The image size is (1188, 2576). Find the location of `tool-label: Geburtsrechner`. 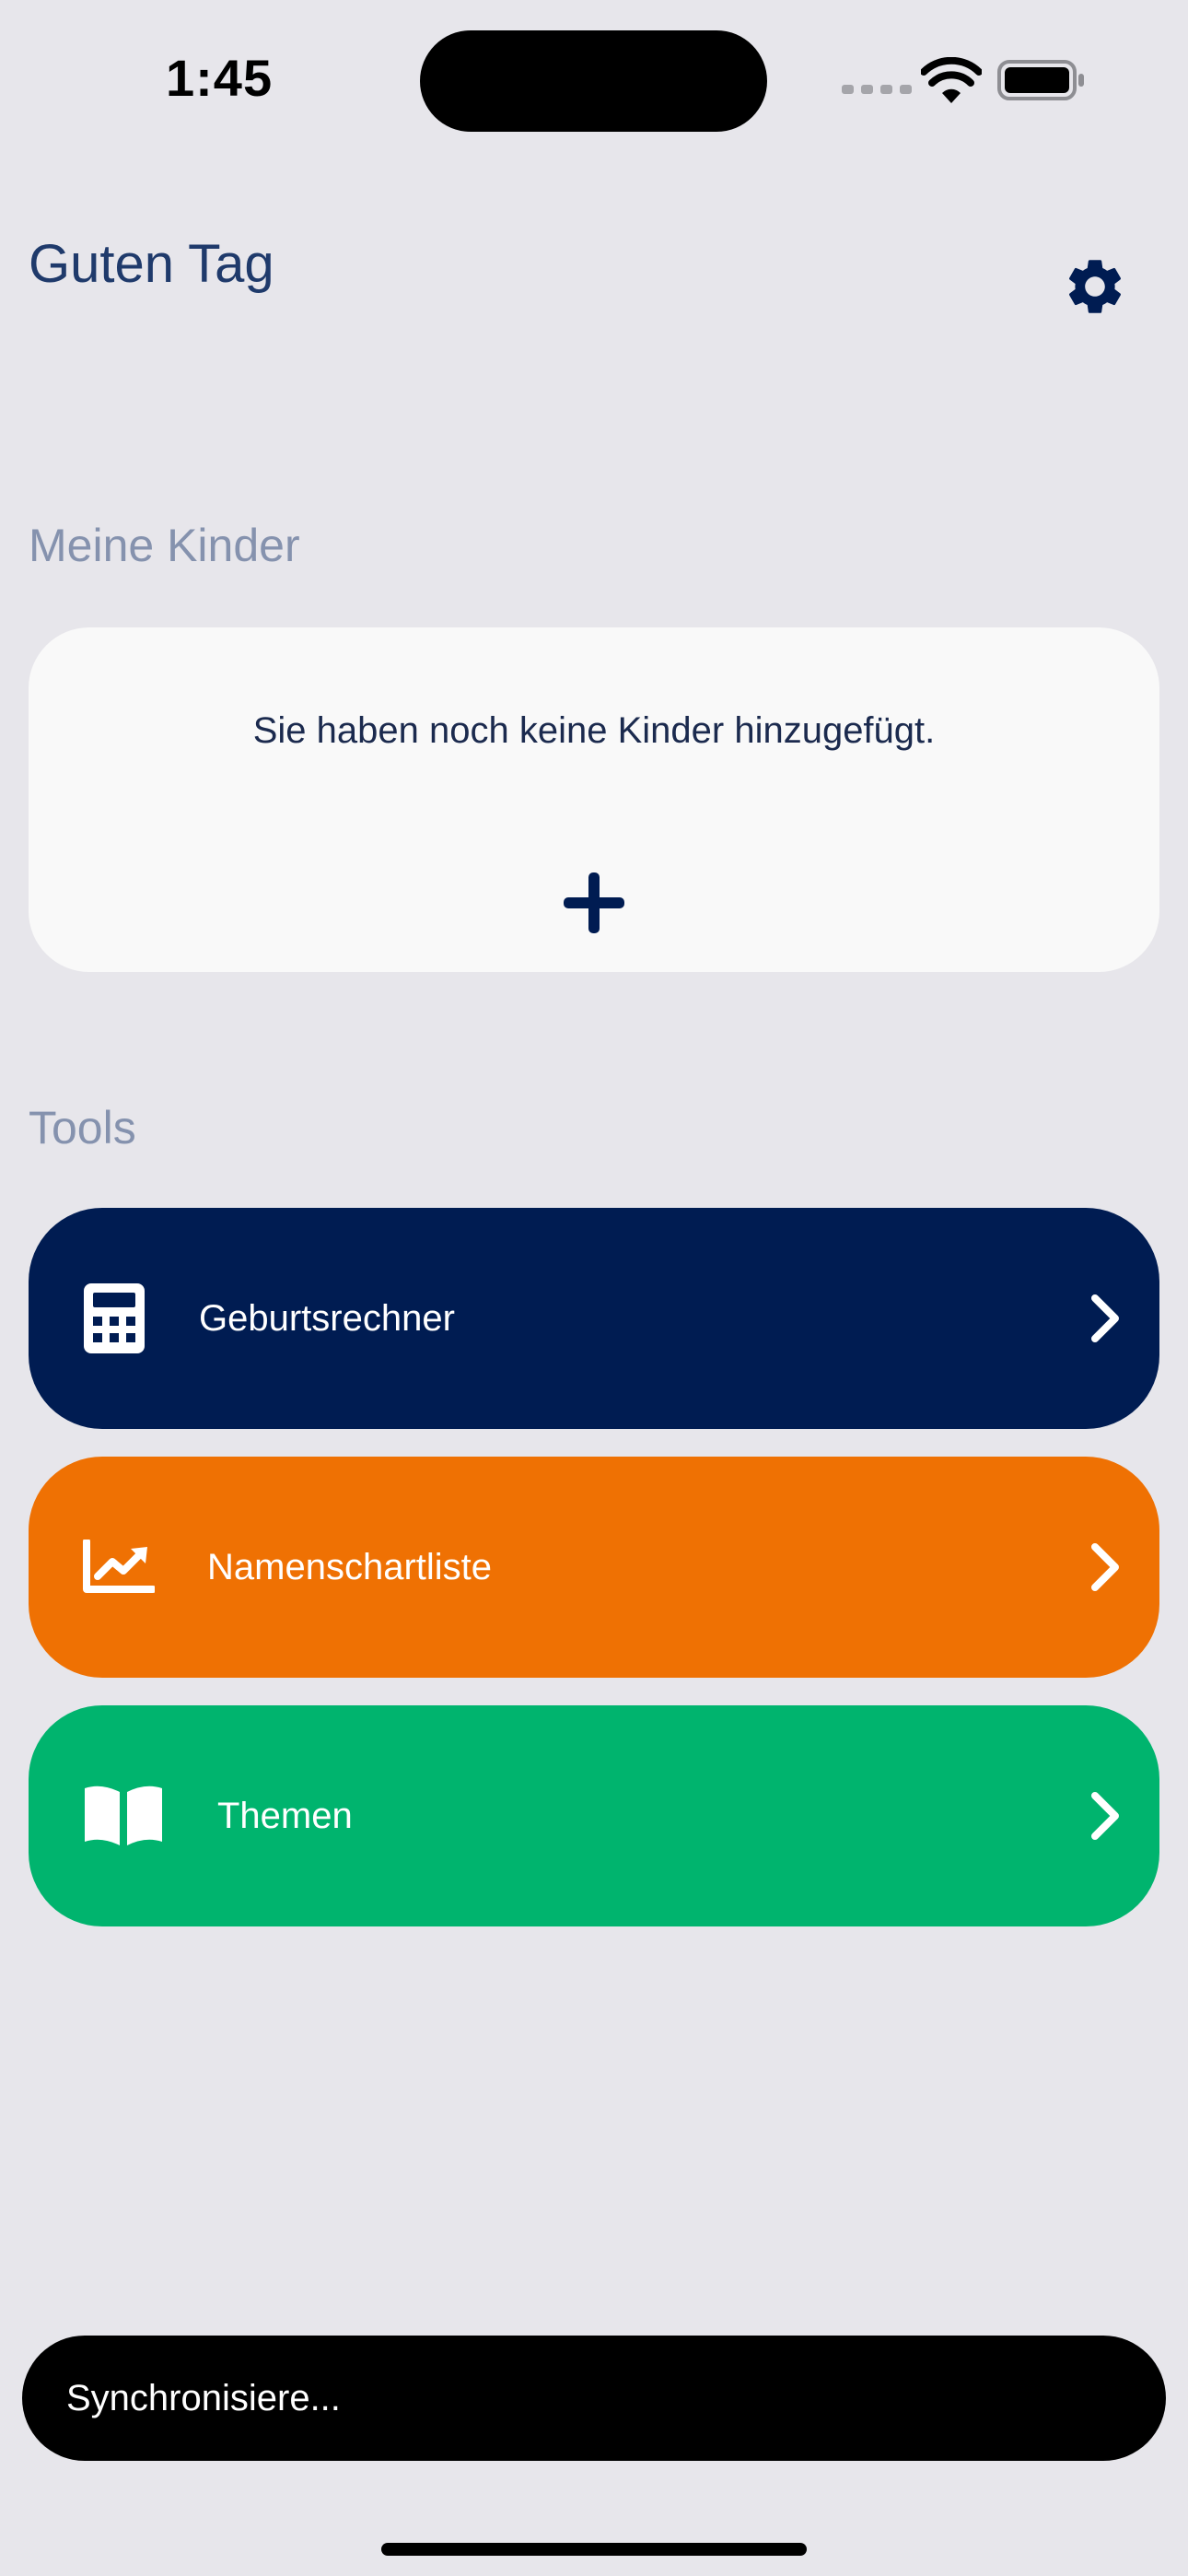

tool-label: Geburtsrechner is located at coordinates (327, 1318).